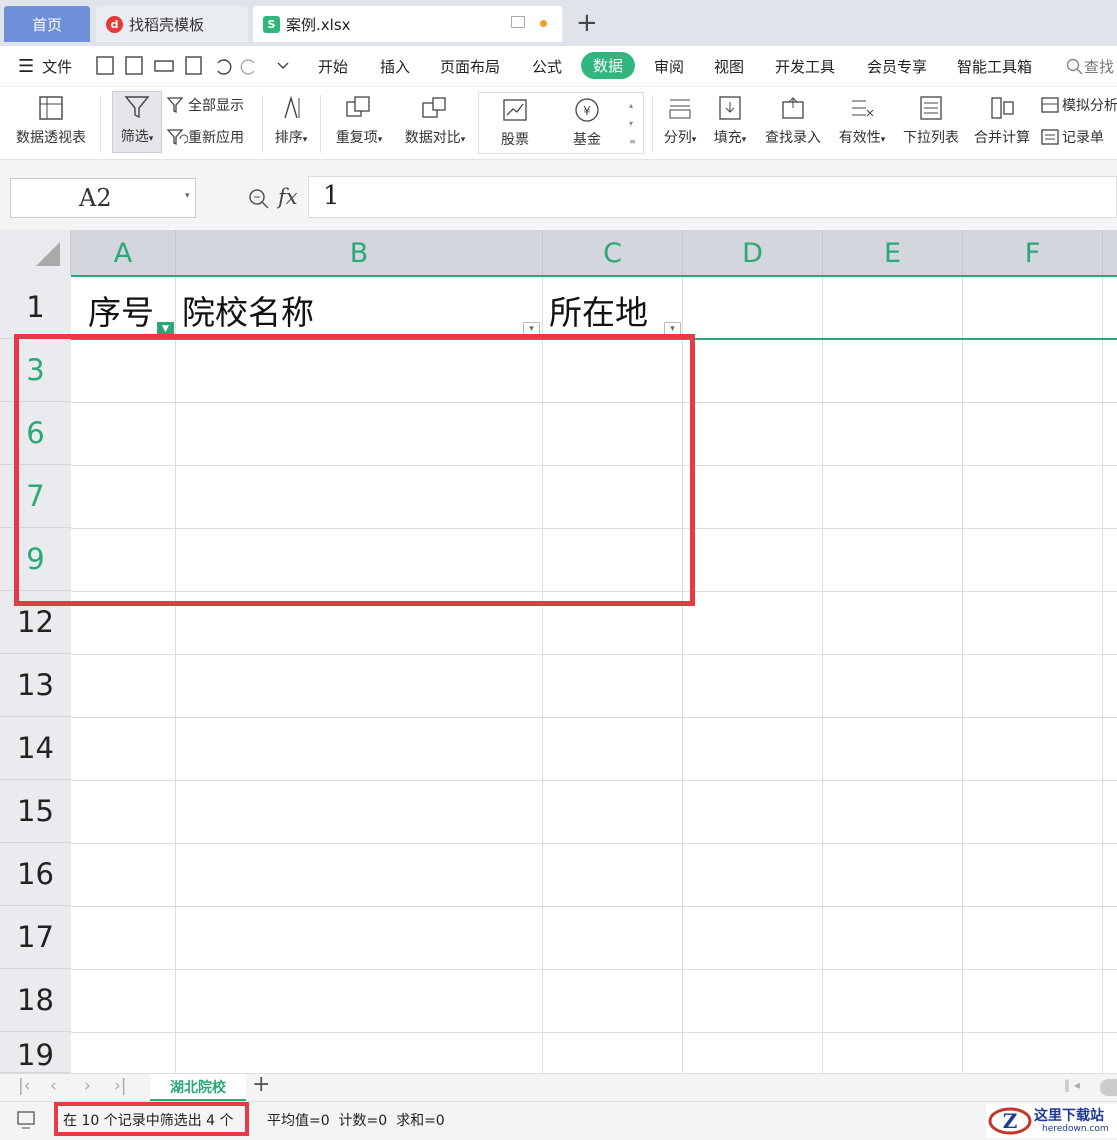  What do you see at coordinates (805, 66) in the screenshot?
I see `menu-developer: 开发工具` at bounding box center [805, 66].